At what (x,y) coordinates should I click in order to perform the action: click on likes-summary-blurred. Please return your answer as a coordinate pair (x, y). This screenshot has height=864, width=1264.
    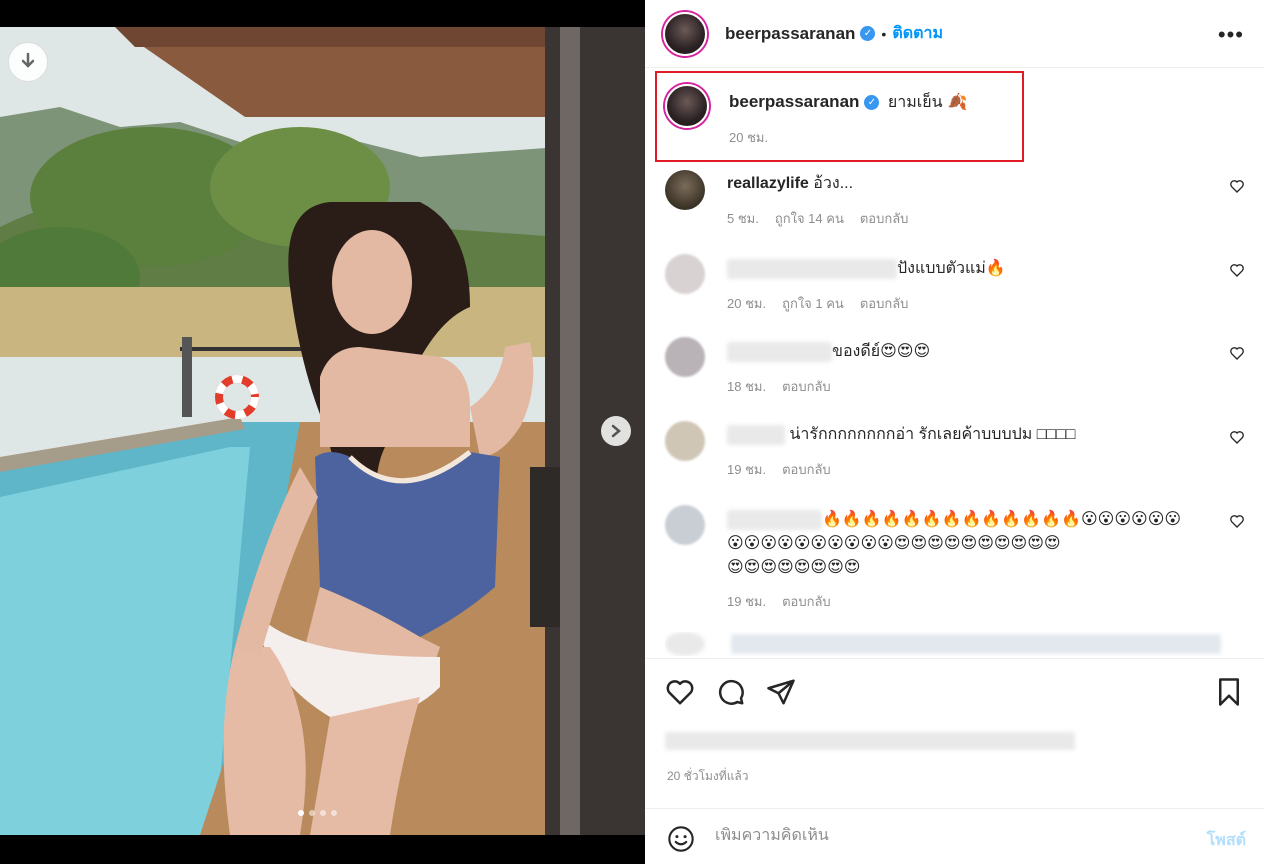
    Looking at the image, I should click on (885, 743).